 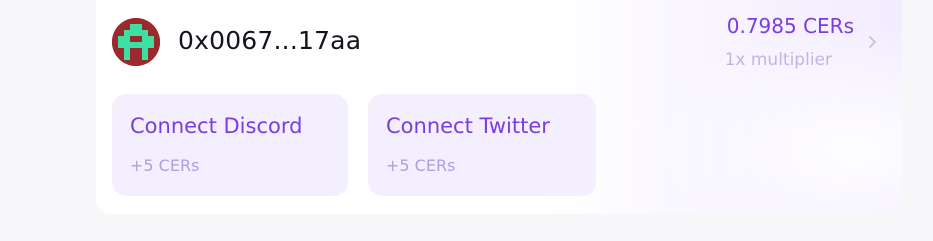 What do you see at coordinates (778, 60) in the screenshot?
I see `multiplier-label: 1x multiplier` at bounding box center [778, 60].